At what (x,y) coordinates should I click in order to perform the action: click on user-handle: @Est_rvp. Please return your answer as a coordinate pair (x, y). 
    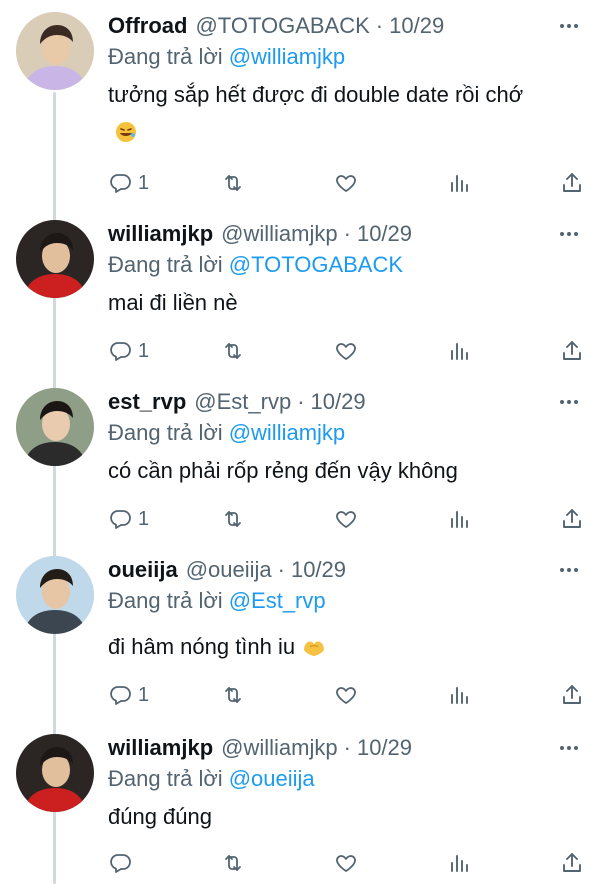
    Looking at the image, I should click on (242, 402).